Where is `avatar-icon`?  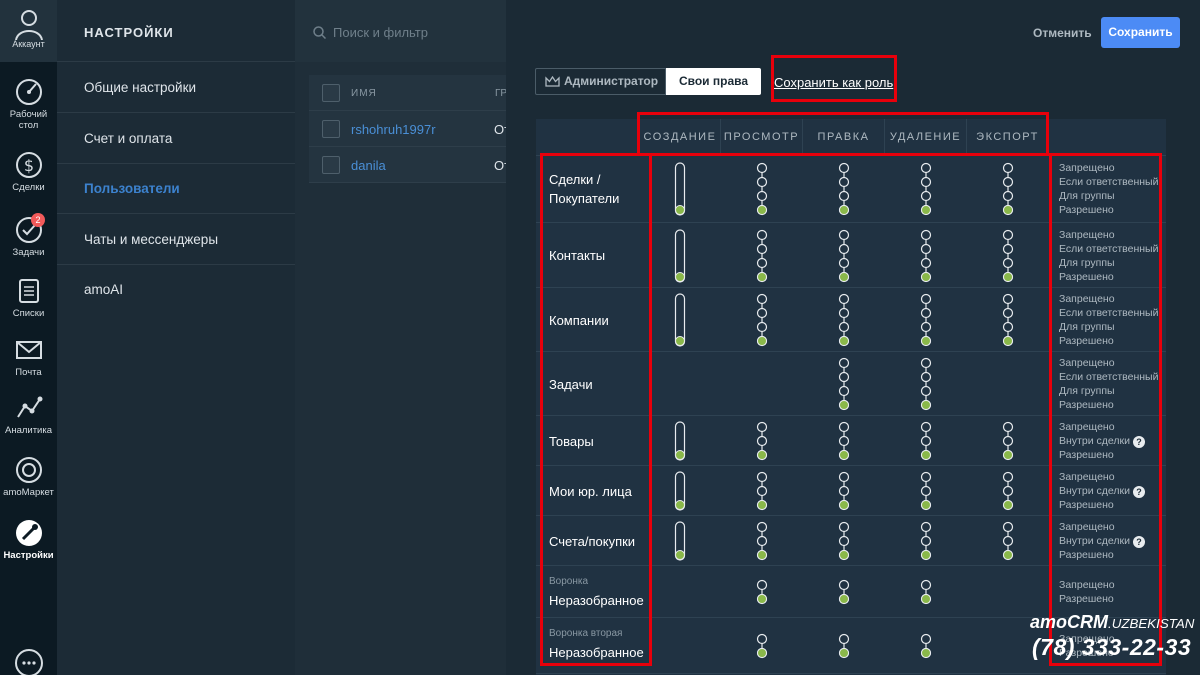
avatar-icon is located at coordinates (28, 25).